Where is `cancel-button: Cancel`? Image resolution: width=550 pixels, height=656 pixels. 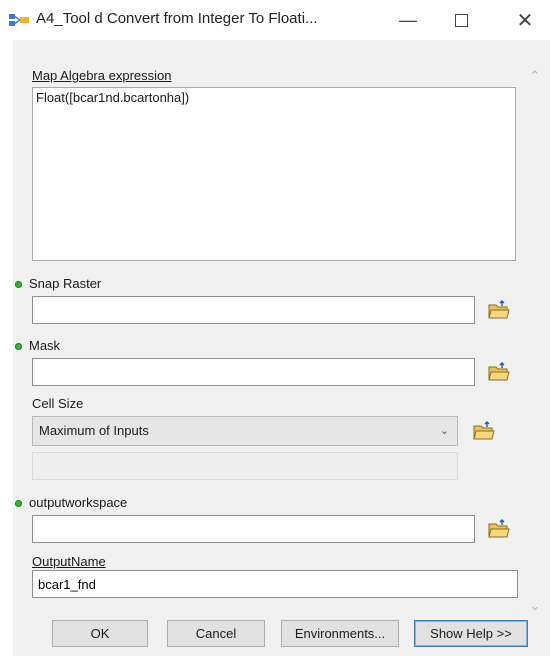
cancel-button: Cancel is located at coordinates (216, 633).